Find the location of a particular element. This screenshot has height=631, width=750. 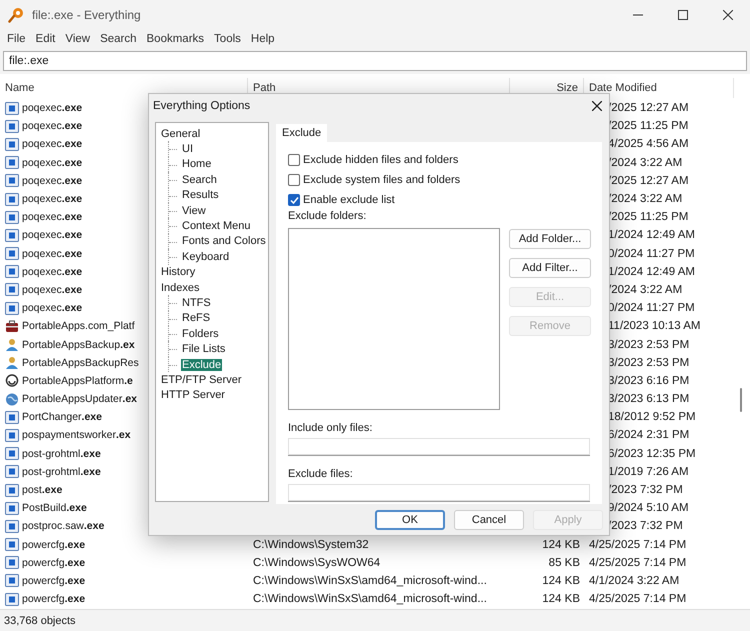

file-name: PortableAppsUpdater.ex is located at coordinates (80, 399).